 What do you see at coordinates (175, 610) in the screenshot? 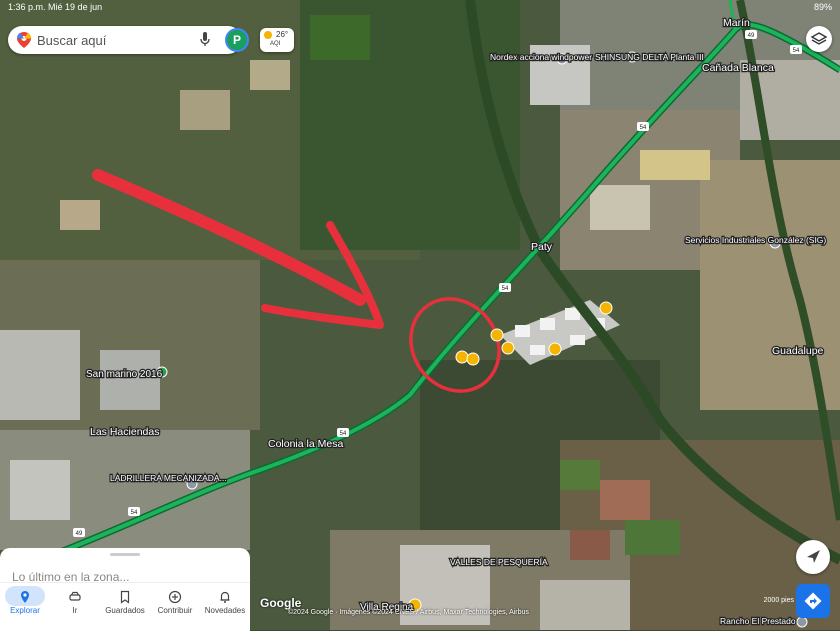
I see `tab-label: Contribuir` at bounding box center [175, 610].